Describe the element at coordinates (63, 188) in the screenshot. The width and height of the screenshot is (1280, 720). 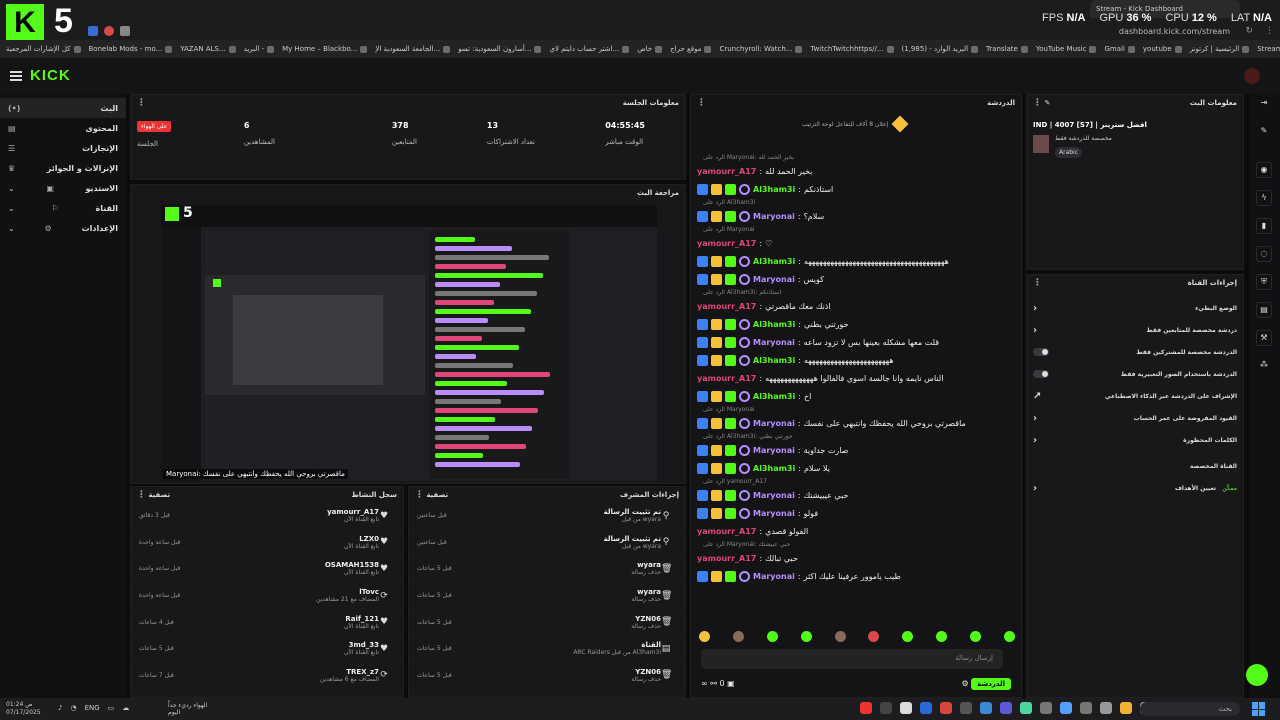
I see `sidebar-item: ⌄ ▣ الاستديو` at that location.